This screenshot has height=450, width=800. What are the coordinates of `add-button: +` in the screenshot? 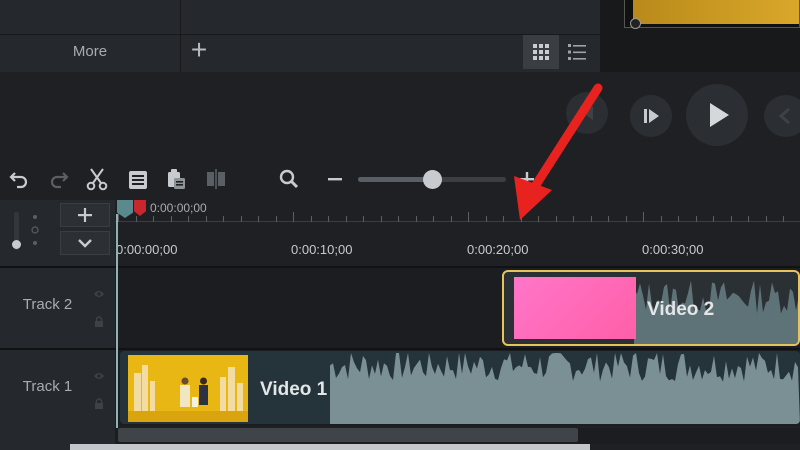 It's located at (199, 50).